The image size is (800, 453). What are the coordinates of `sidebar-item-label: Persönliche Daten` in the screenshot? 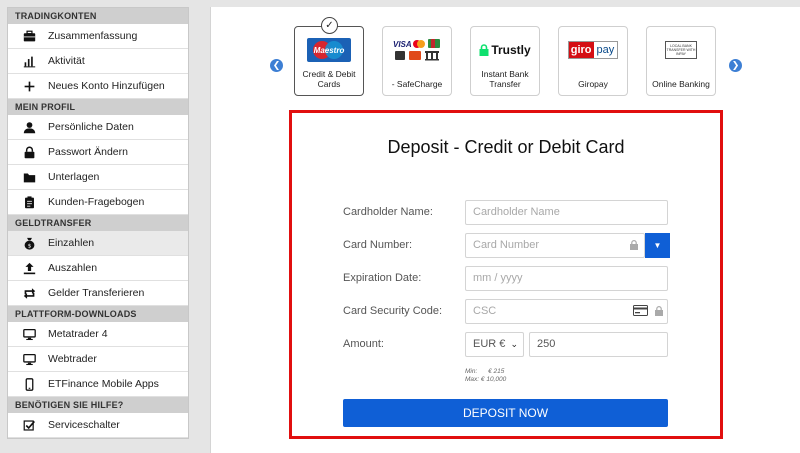 It's located at (91, 127).